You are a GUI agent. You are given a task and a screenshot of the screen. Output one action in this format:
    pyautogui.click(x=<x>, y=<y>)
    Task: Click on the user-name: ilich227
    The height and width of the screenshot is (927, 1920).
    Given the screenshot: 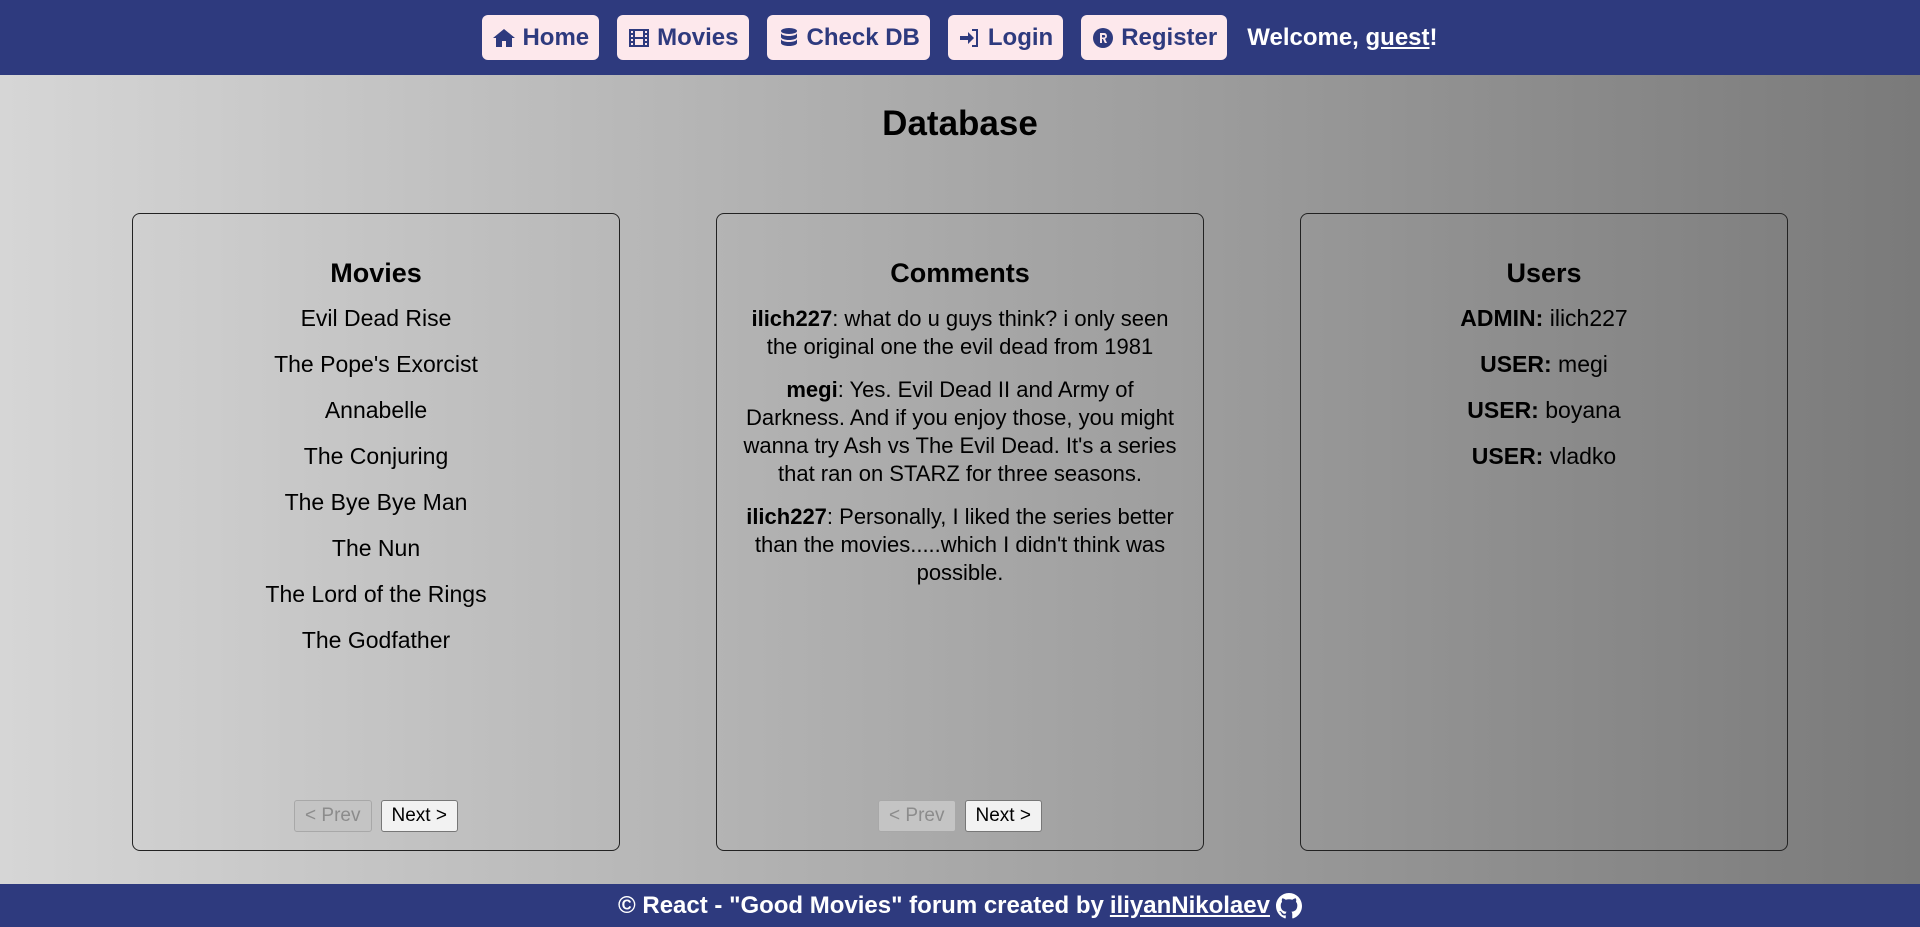 What is the action you would take?
    pyautogui.click(x=1585, y=318)
    